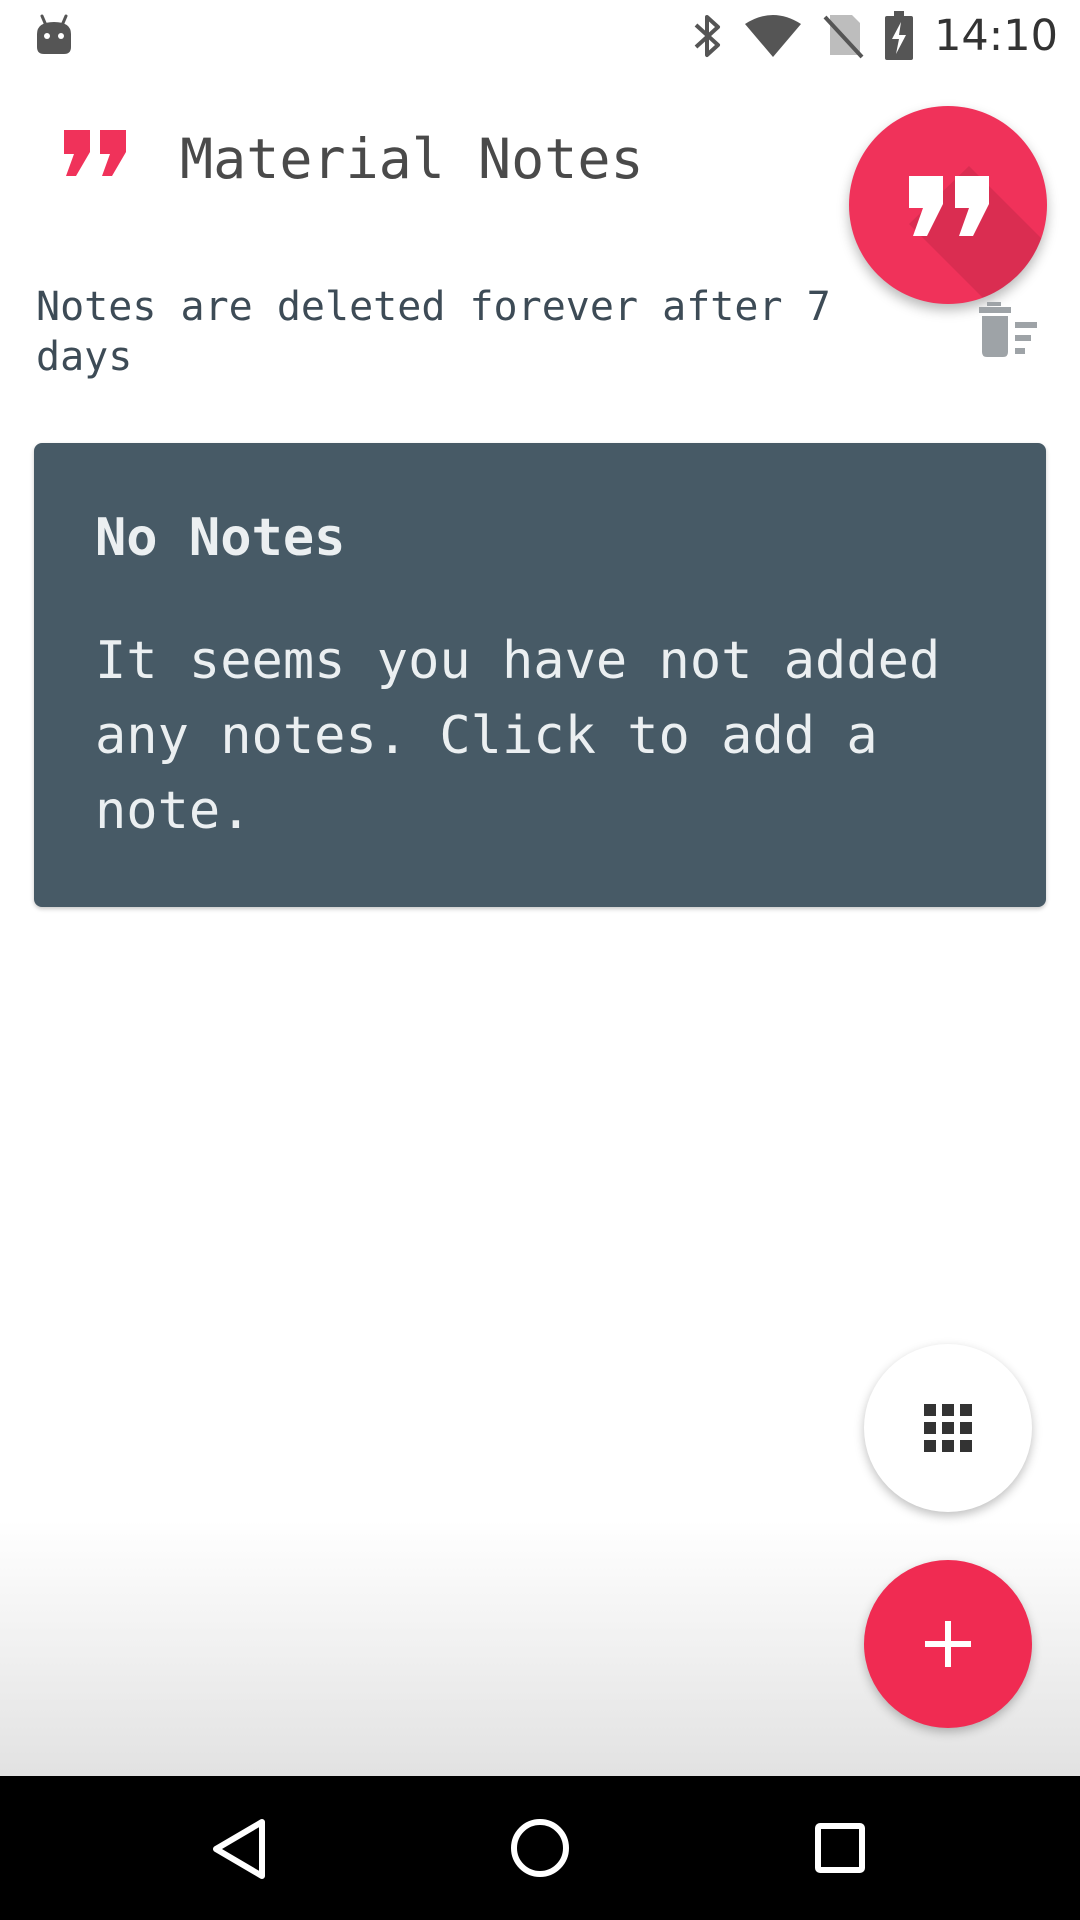 This screenshot has height=1920, width=1080. I want to click on quote-icon, so click(949, 206).